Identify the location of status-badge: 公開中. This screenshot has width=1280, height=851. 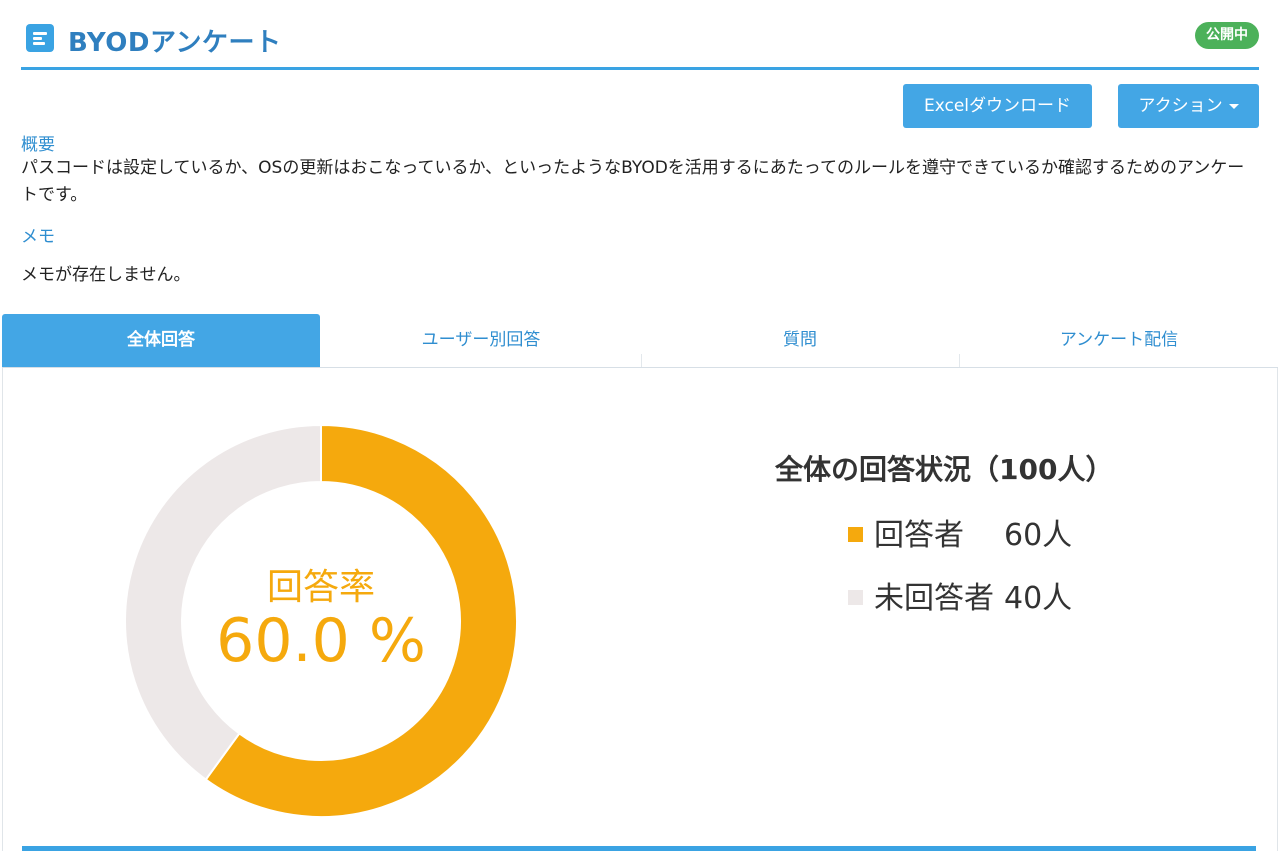
(1227, 35).